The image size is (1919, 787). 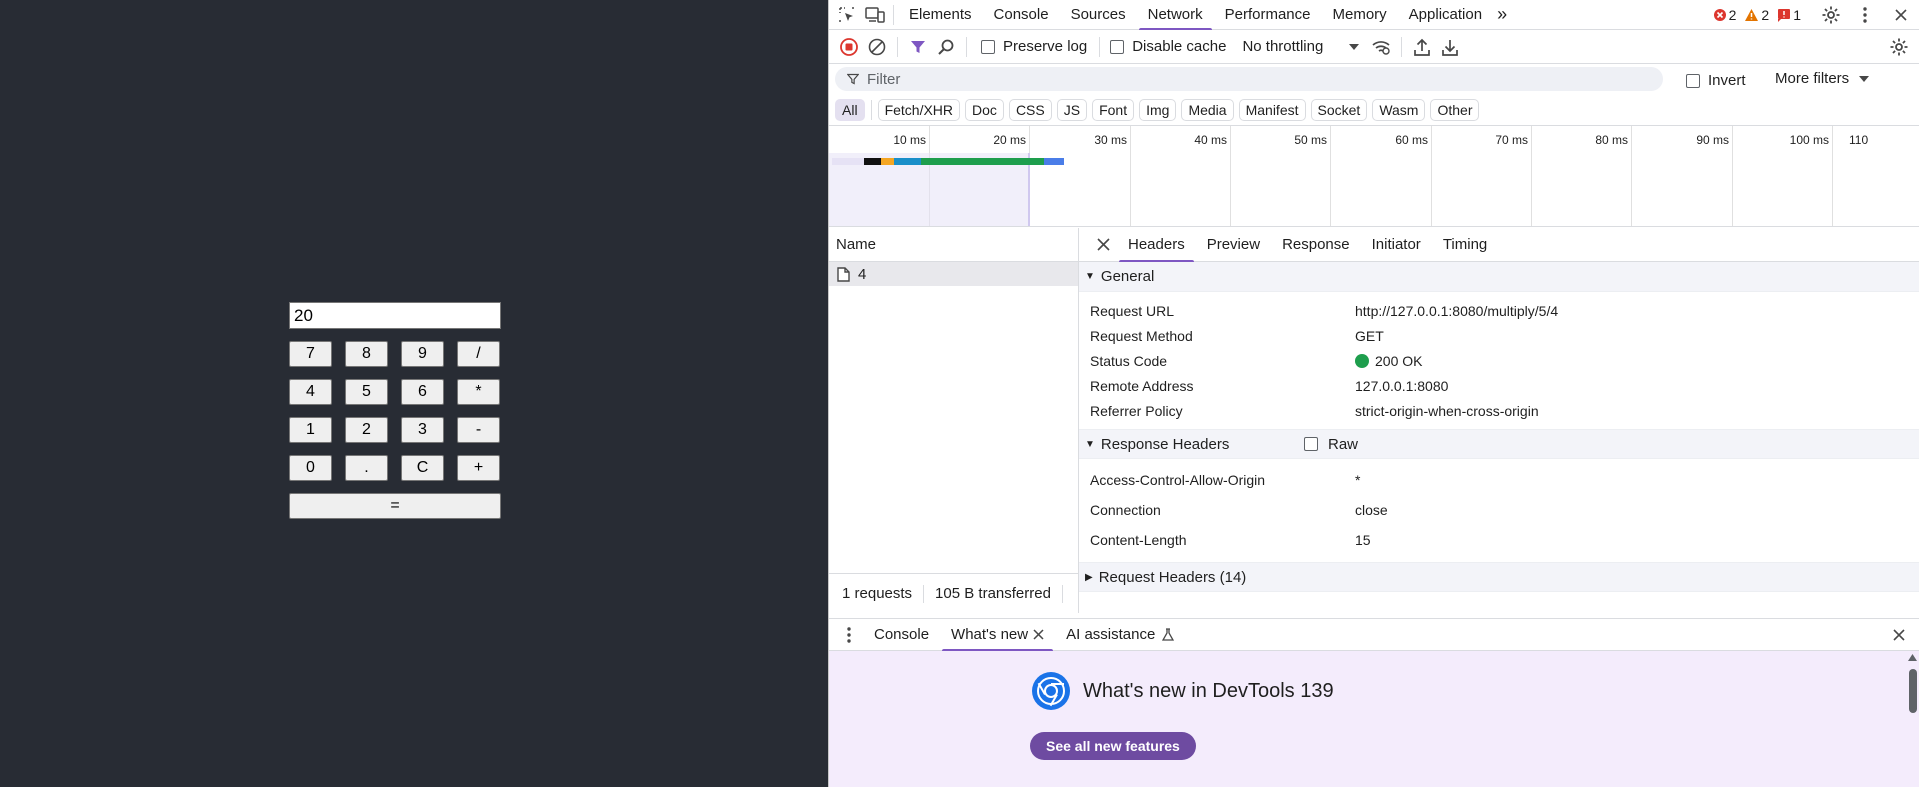 What do you see at coordinates (1913, 691) in the screenshot?
I see `scrollbar-thumb` at bounding box center [1913, 691].